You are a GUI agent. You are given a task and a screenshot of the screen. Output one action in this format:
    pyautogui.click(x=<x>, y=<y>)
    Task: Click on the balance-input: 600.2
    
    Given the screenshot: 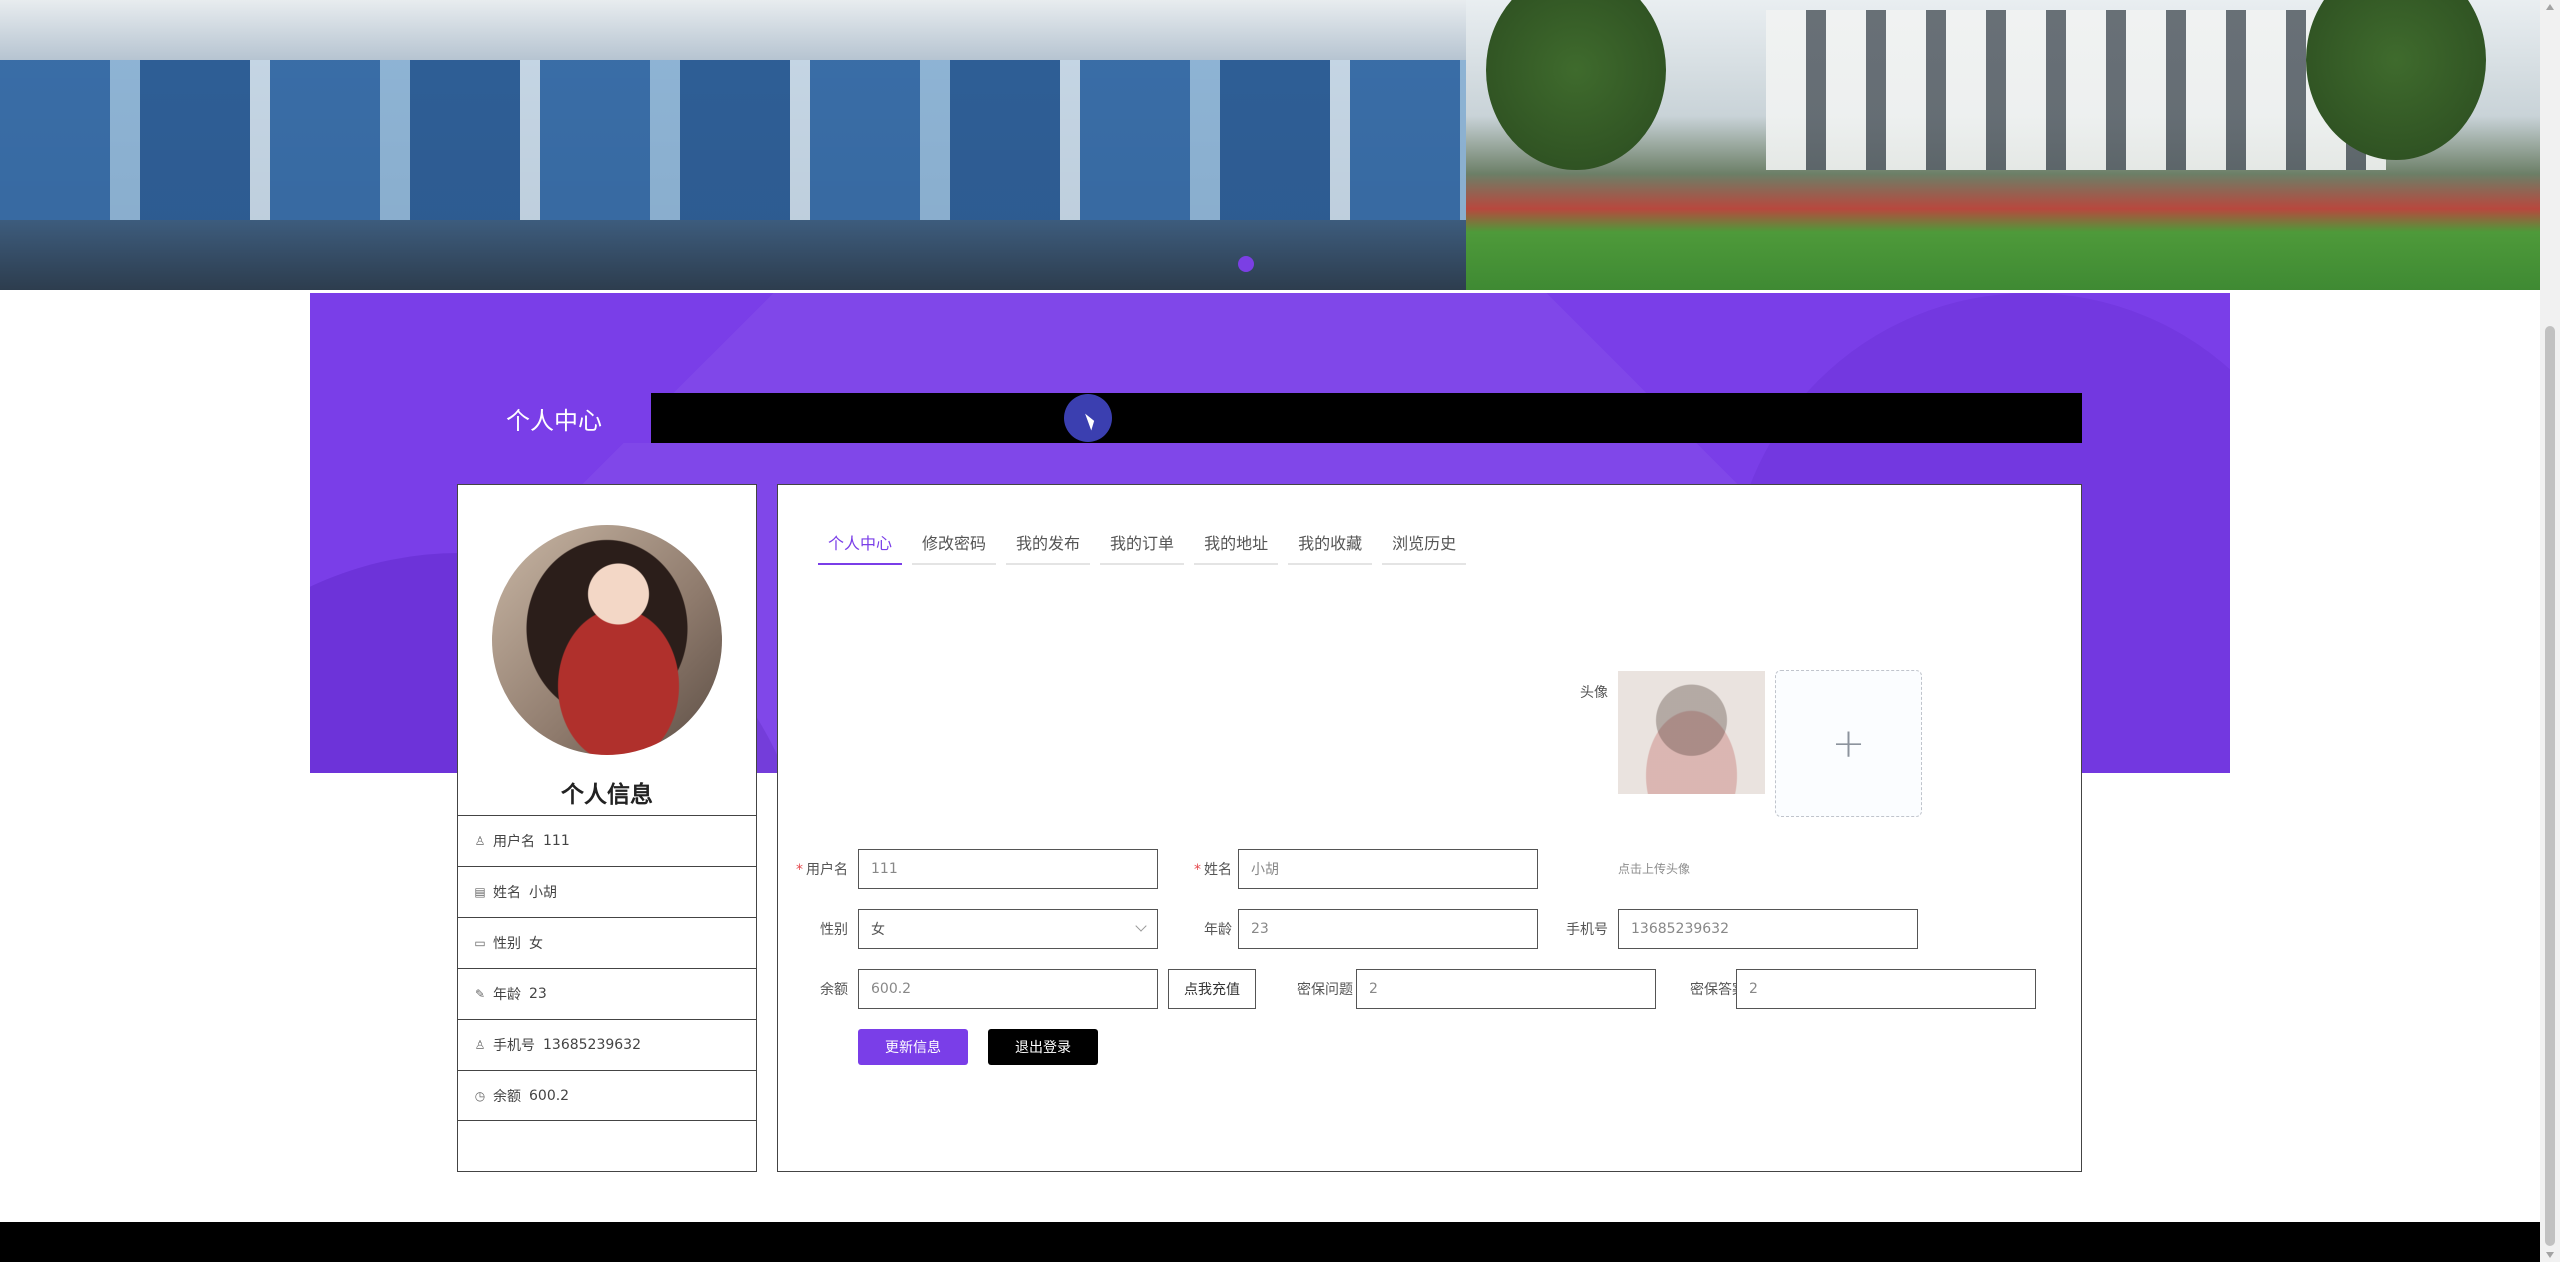 What is the action you would take?
    pyautogui.click(x=1008, y=989)
    